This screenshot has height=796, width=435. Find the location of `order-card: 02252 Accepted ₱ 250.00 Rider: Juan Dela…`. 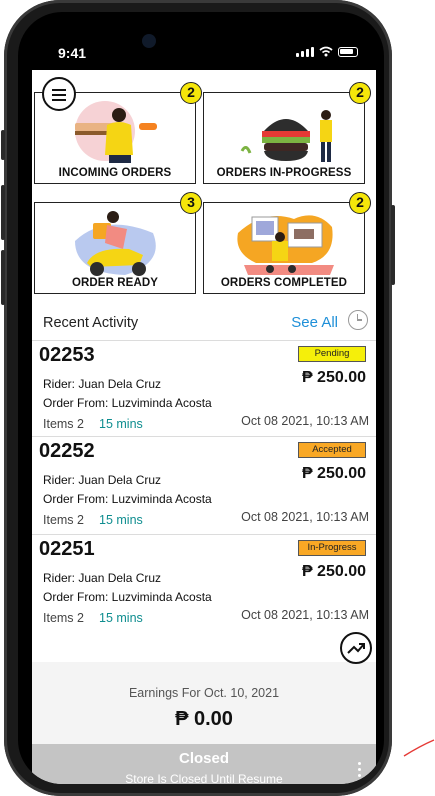

order-card: 02252 Accepted ₱ 250.00 Rider: Juan Dela… is located at coordinates (204, 483).